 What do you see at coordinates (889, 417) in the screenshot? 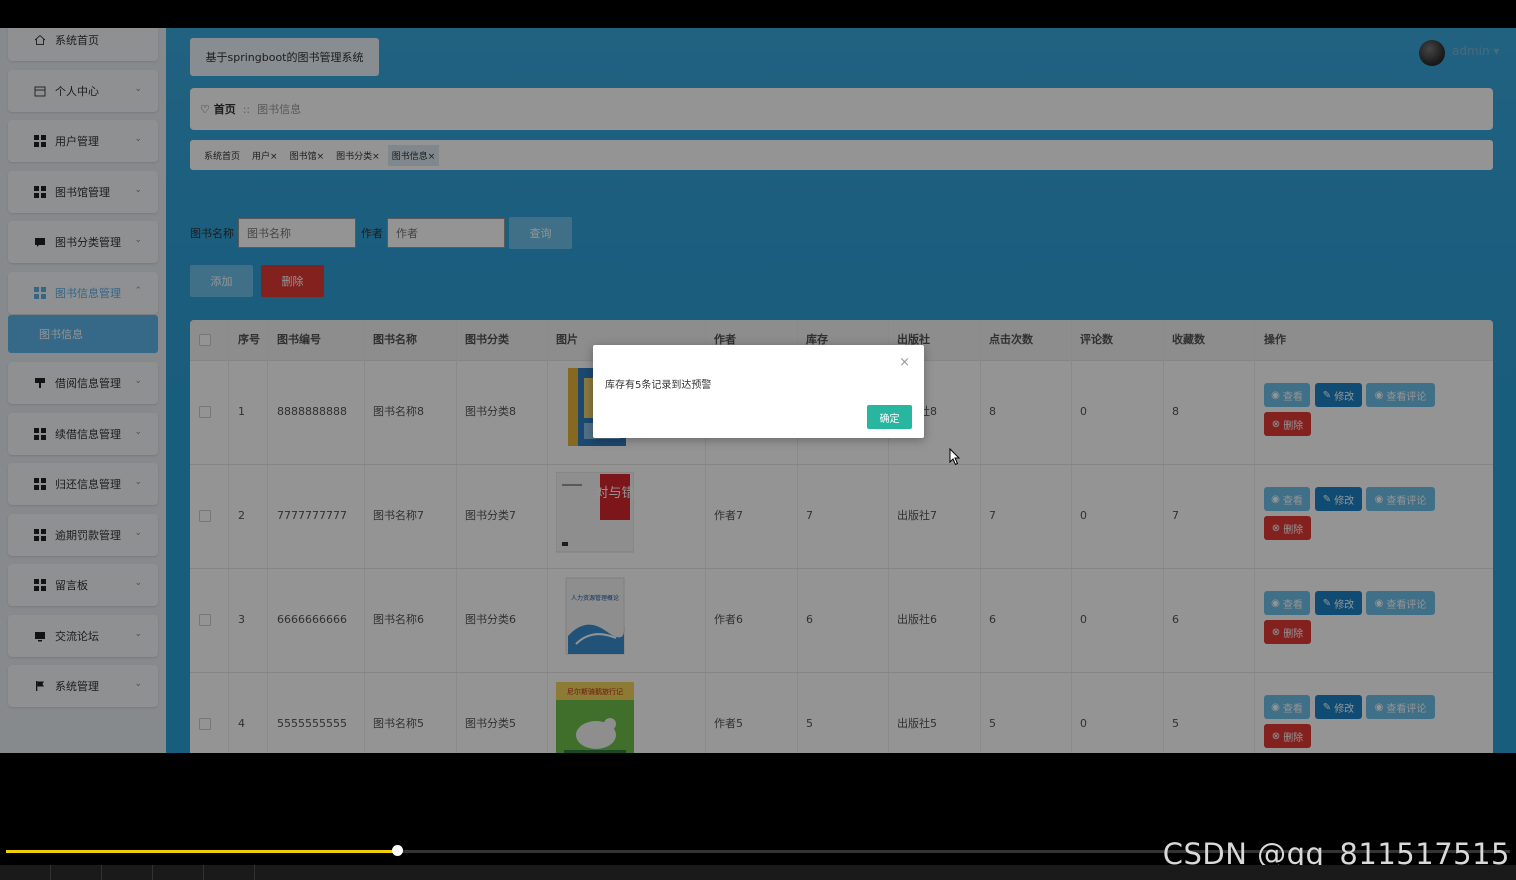
I see `confirm-button: 确定` at bounding box center [889, 417].